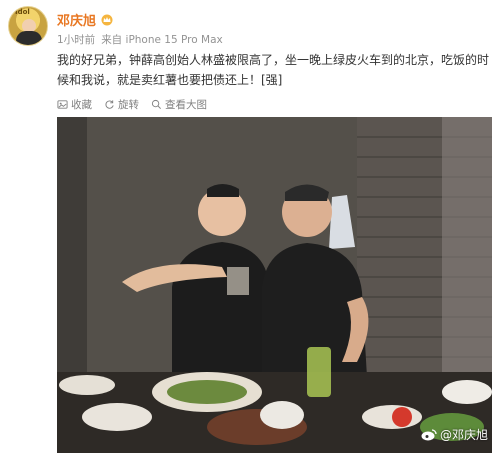 The image size is (500, 453). I want to click on avatar: Idol, so click(28, 26).